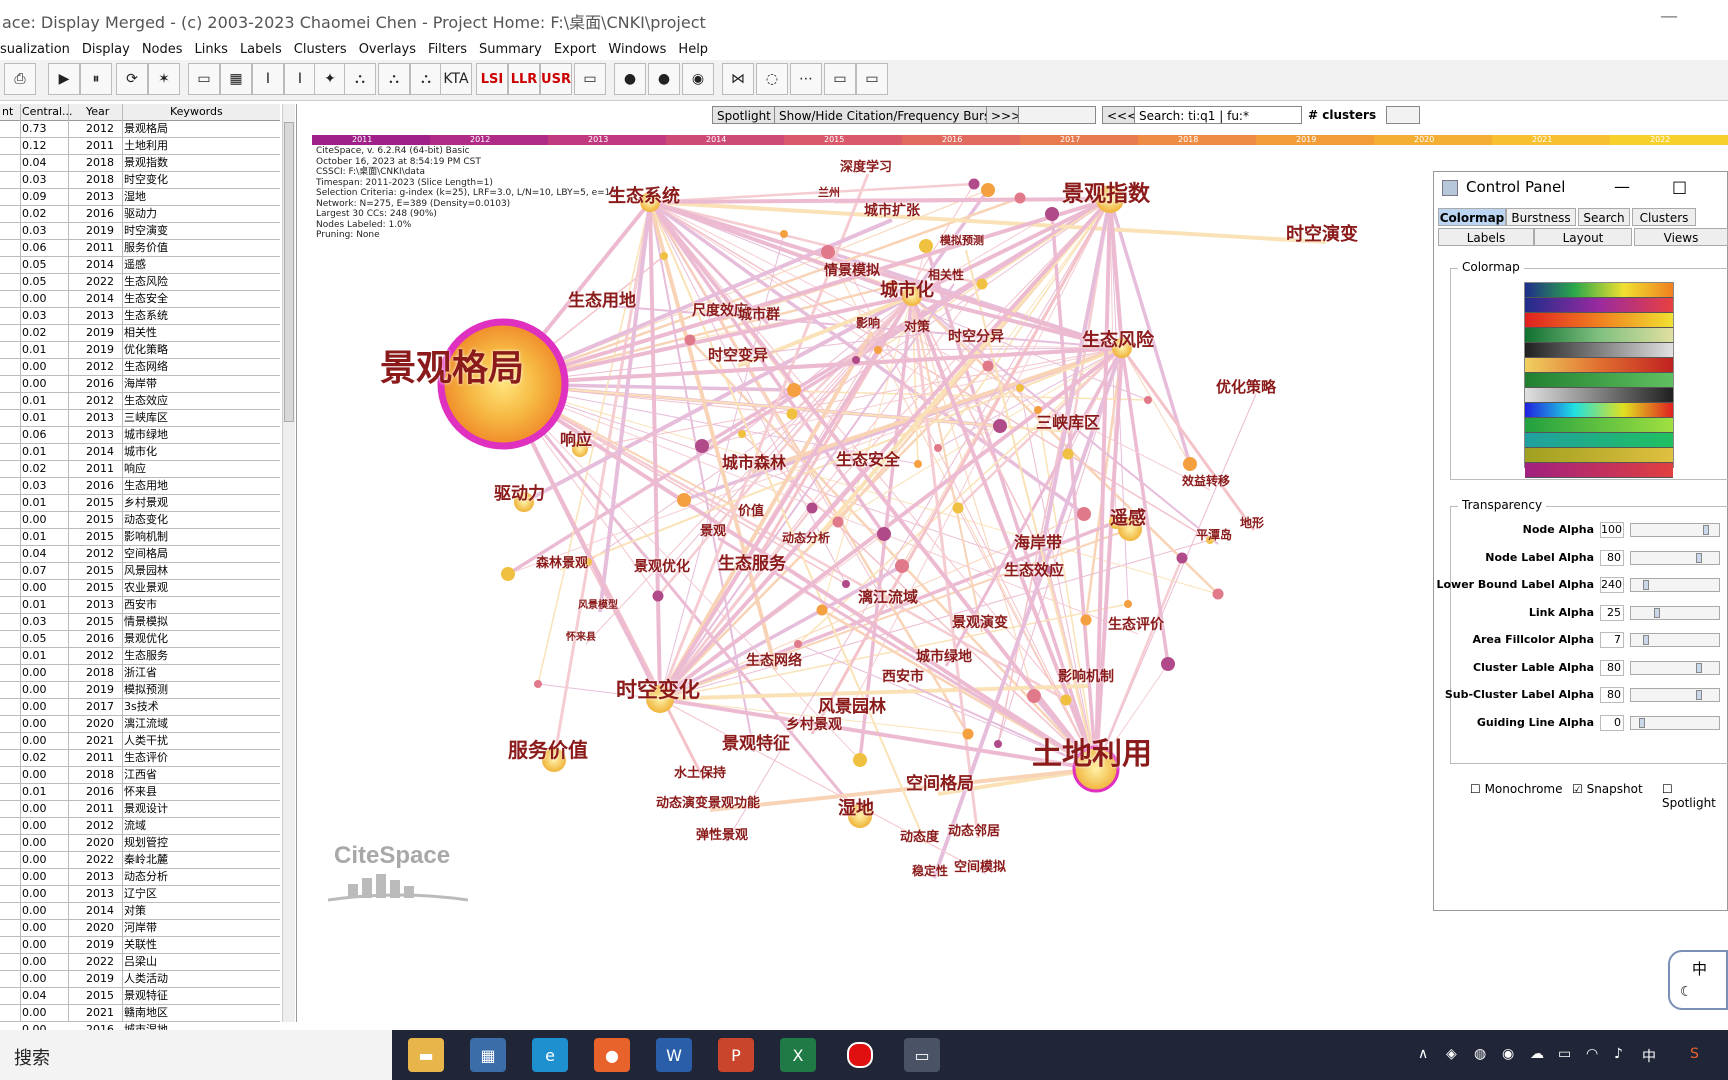 This screenshot has height=1080, width=1728. Describe the element at coordinates (140, 690) in the screenshot. I see `table-row: 0.00 2019 模拟预测` at that location.